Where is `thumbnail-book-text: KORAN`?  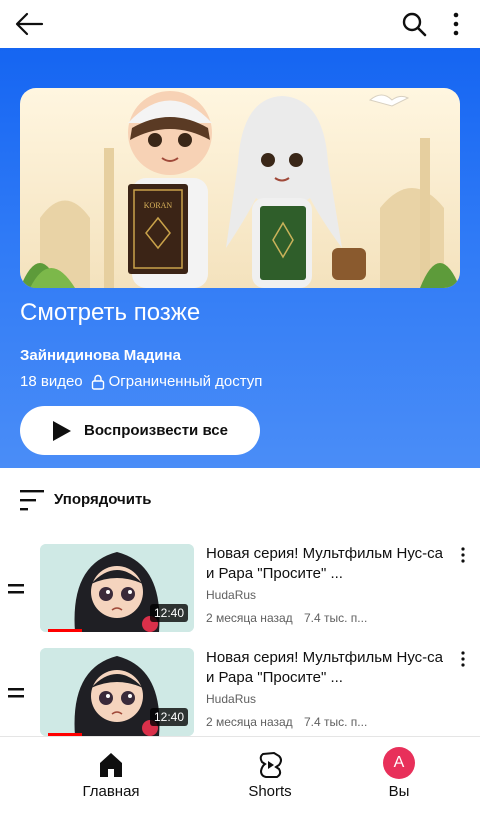 thumbnail-book-text: KORAN is located at coordinates (158, 205).